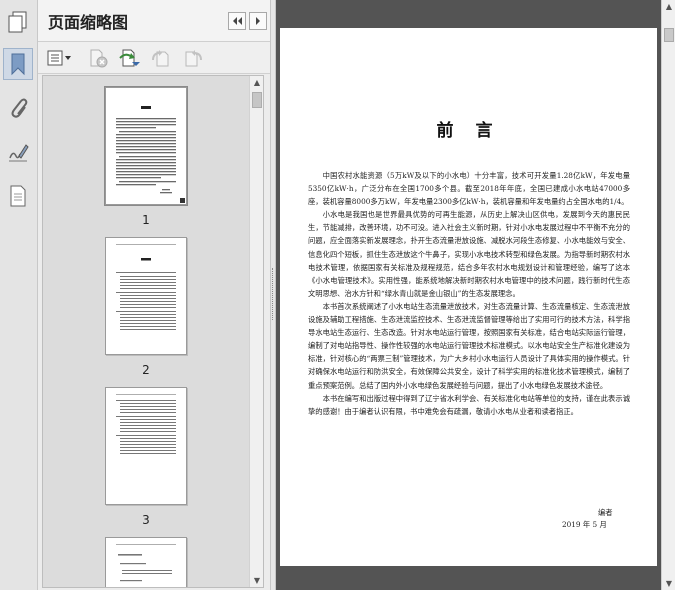 The image size is (675, 590). I want to click on insert-page-button, so click(130, 58).